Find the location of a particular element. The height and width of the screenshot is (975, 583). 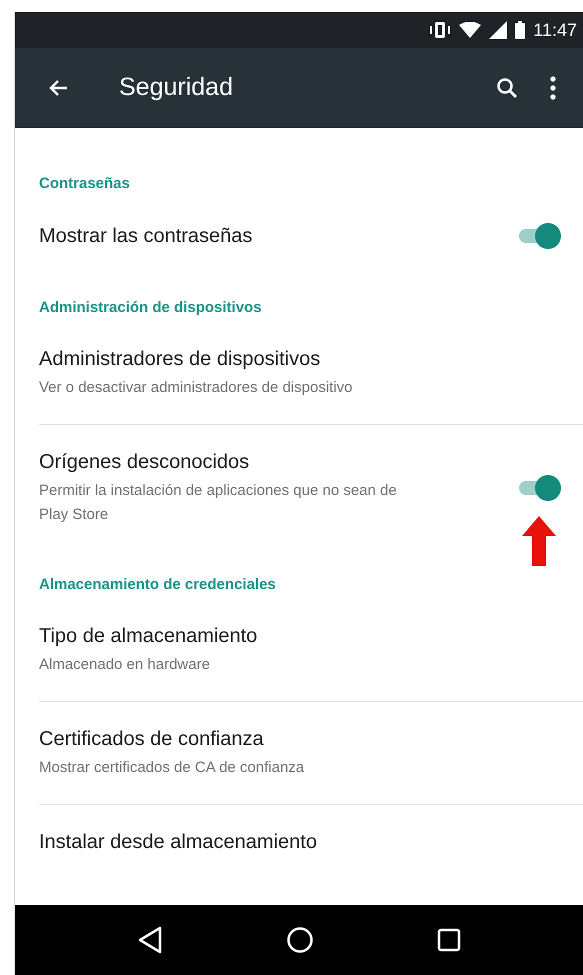

section-header: Almacenamiento de credenciales is located at coordinates (157, 584).